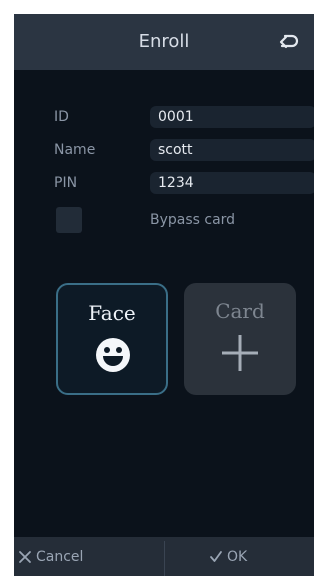 This screenshot has height=576, width=326. Describe the element at coordinates (232, 150) in the screenshot. I see `name-field` at that location.